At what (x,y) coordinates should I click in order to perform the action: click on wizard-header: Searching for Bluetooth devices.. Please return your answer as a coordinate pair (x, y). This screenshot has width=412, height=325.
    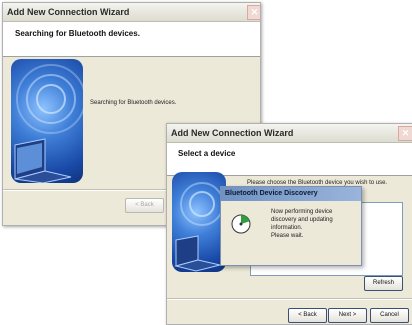
    Looking at the image, I should click on (131, 39).